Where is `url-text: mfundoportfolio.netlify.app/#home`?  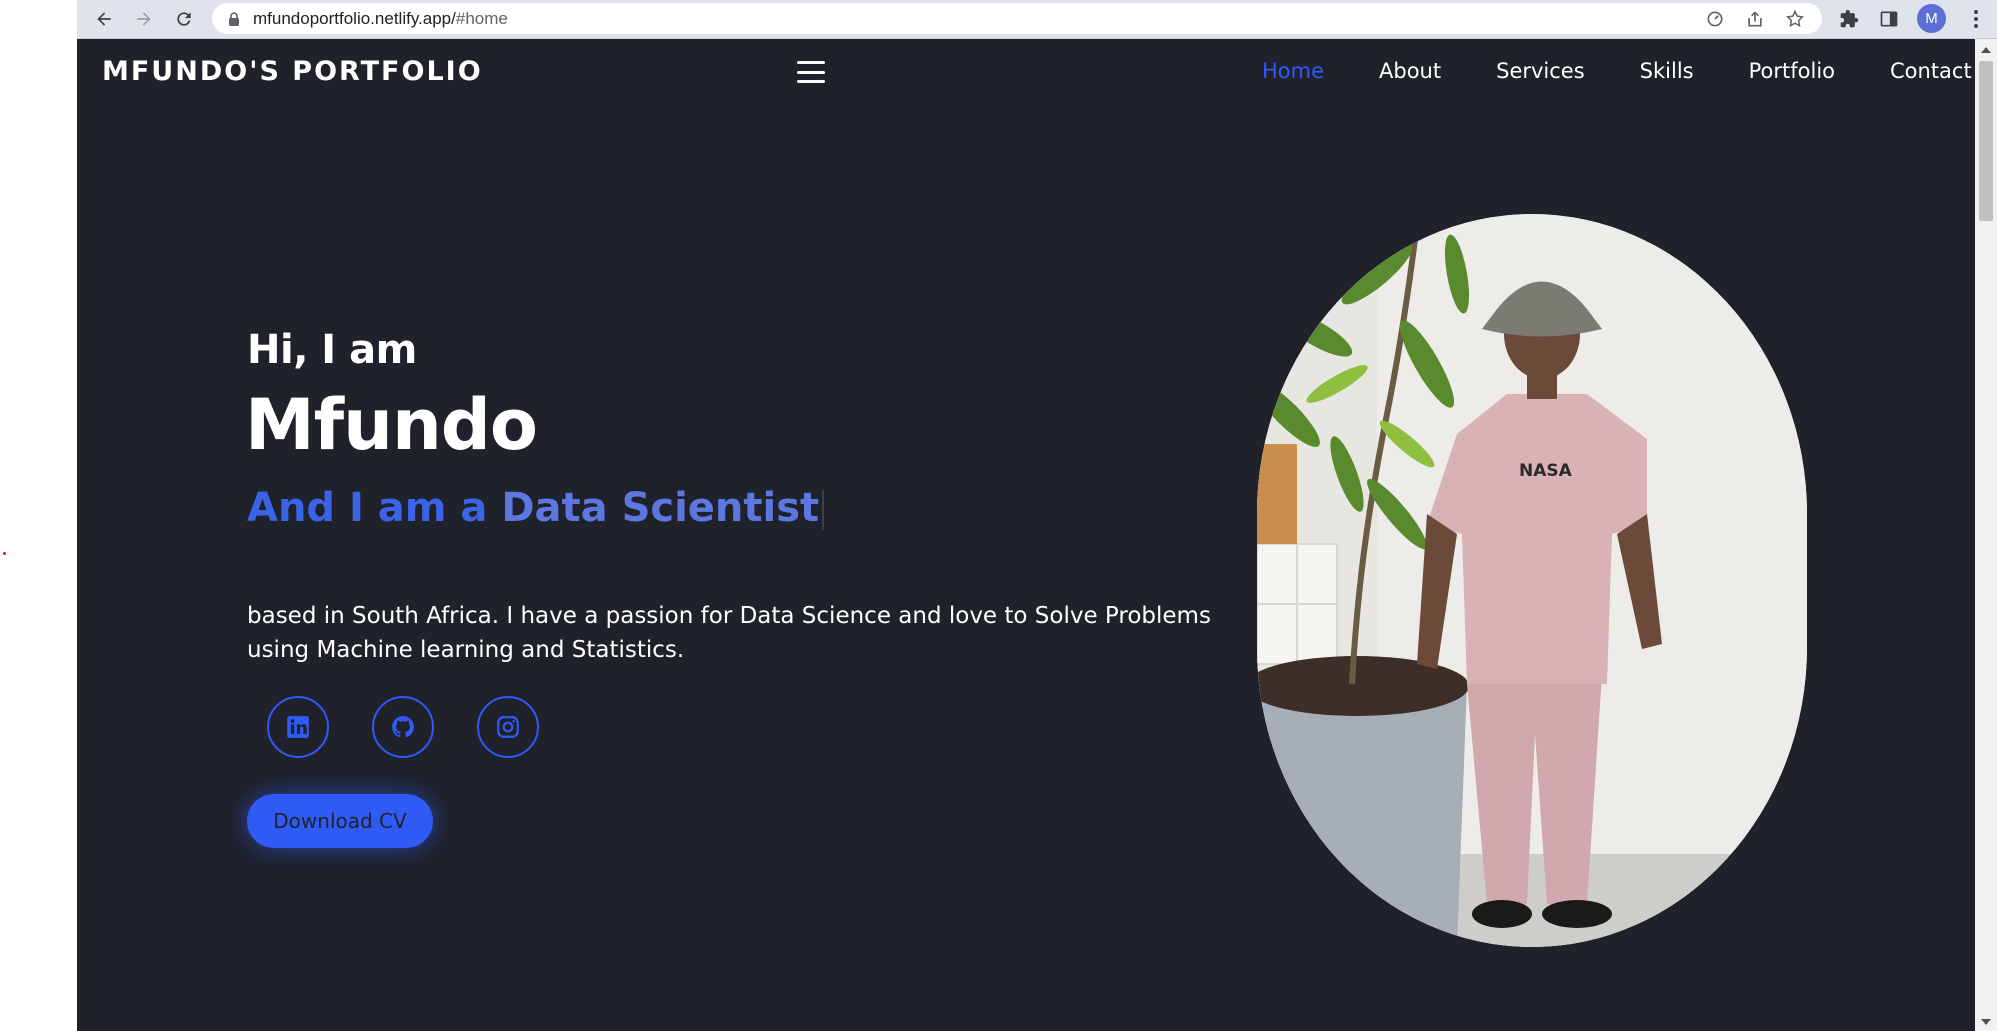
url-text: mfundoportfolio.netlify.app/#home is located at coordinates (380, 19).